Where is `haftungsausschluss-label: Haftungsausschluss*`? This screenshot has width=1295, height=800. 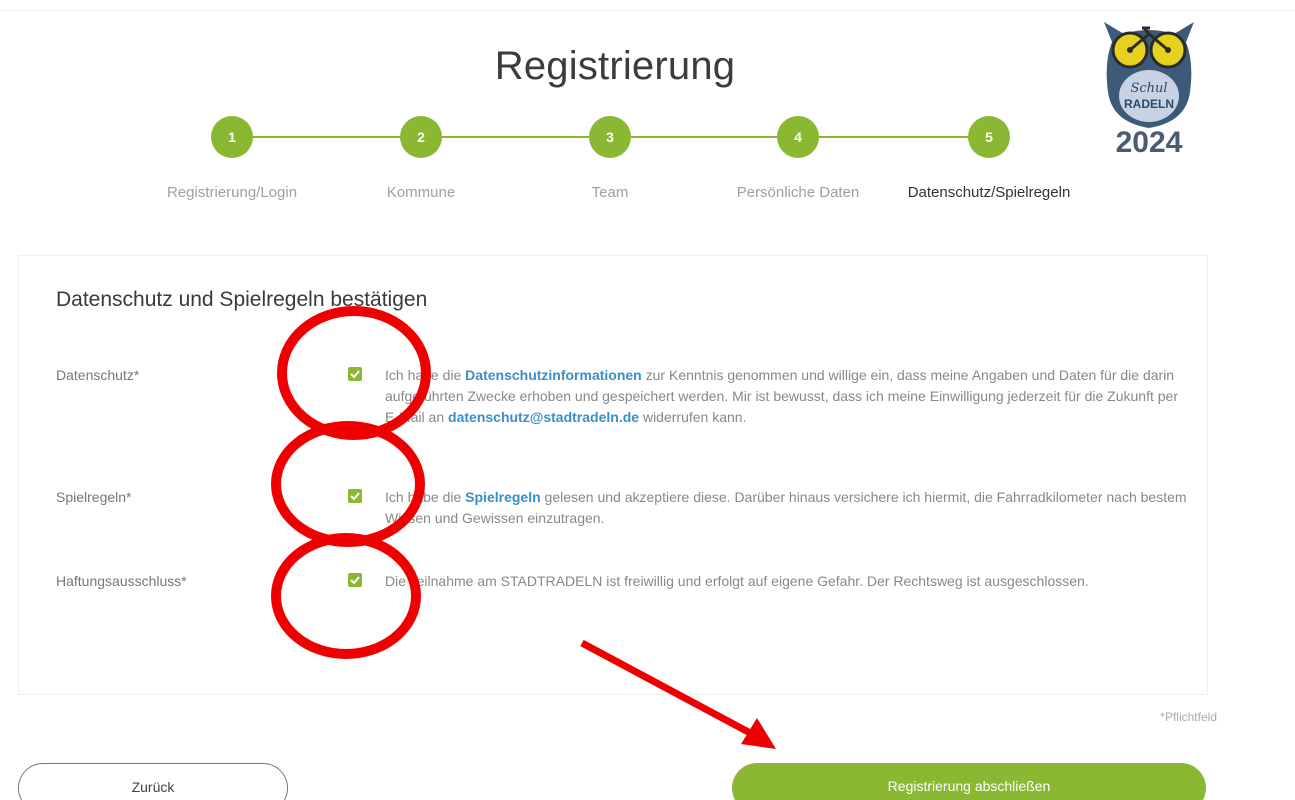
haftungsausschluss-label: Haftungsausschluss* is located at coordinates (121, 581).